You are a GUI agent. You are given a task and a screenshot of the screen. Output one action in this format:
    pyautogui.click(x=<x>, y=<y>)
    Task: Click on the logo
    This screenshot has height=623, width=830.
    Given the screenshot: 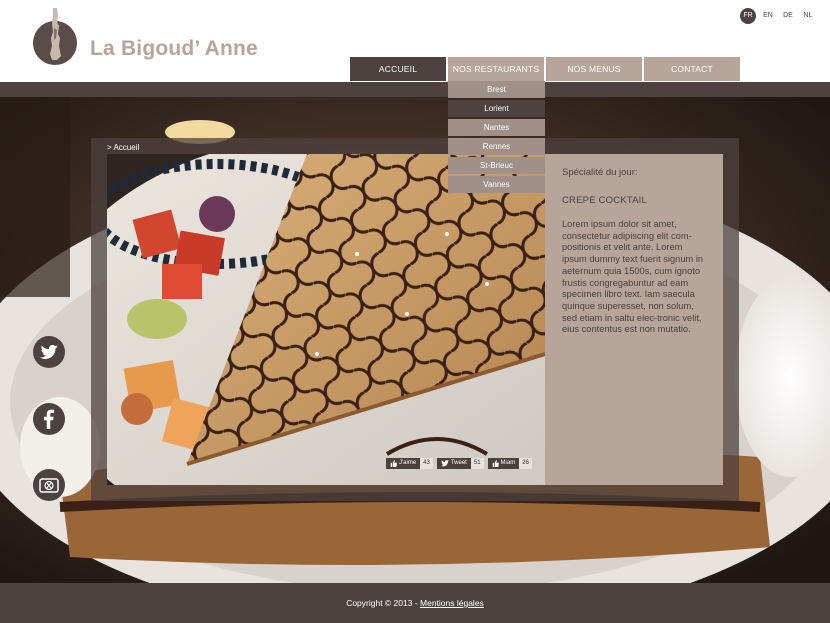 What is the action you would take?
    pyautogui.click(x=56, y=36)
    